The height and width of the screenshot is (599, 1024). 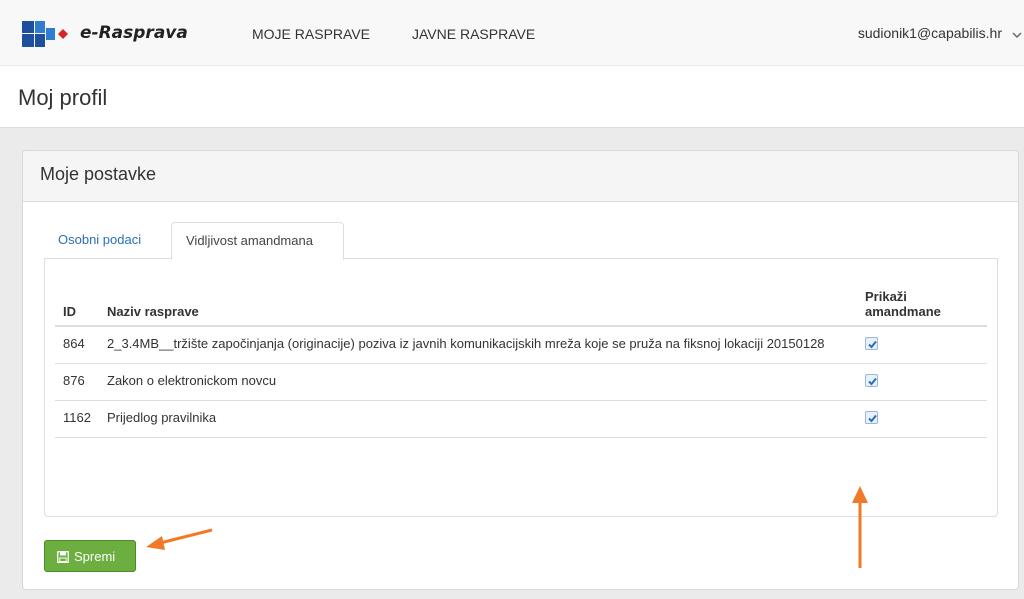 What do you see at coordinates (98, 174) in the screenshot?
I see `panel-title: Moje postavke` at bounding box center [98, 174].